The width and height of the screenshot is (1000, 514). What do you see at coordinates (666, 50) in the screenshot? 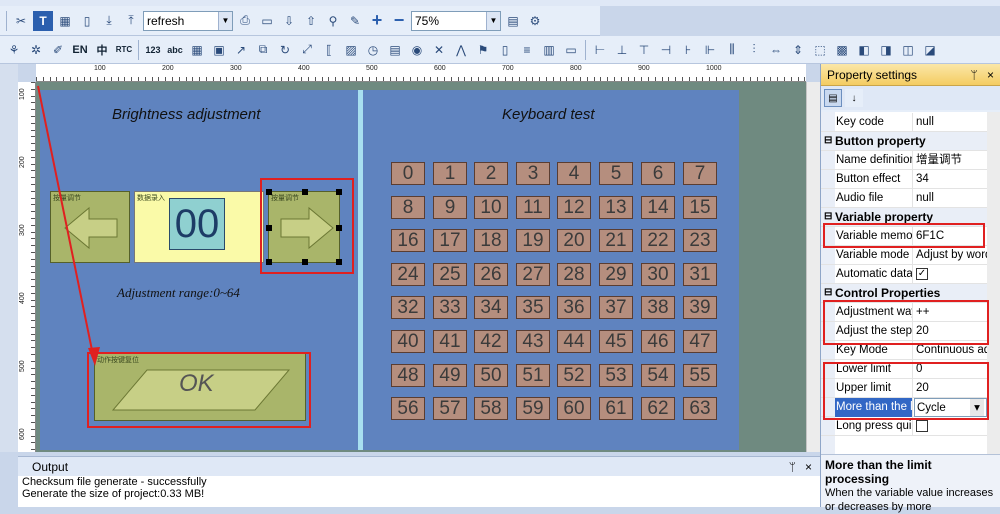
I see `align-bottom-icon: ⊣` at bounding box center [666, 50].